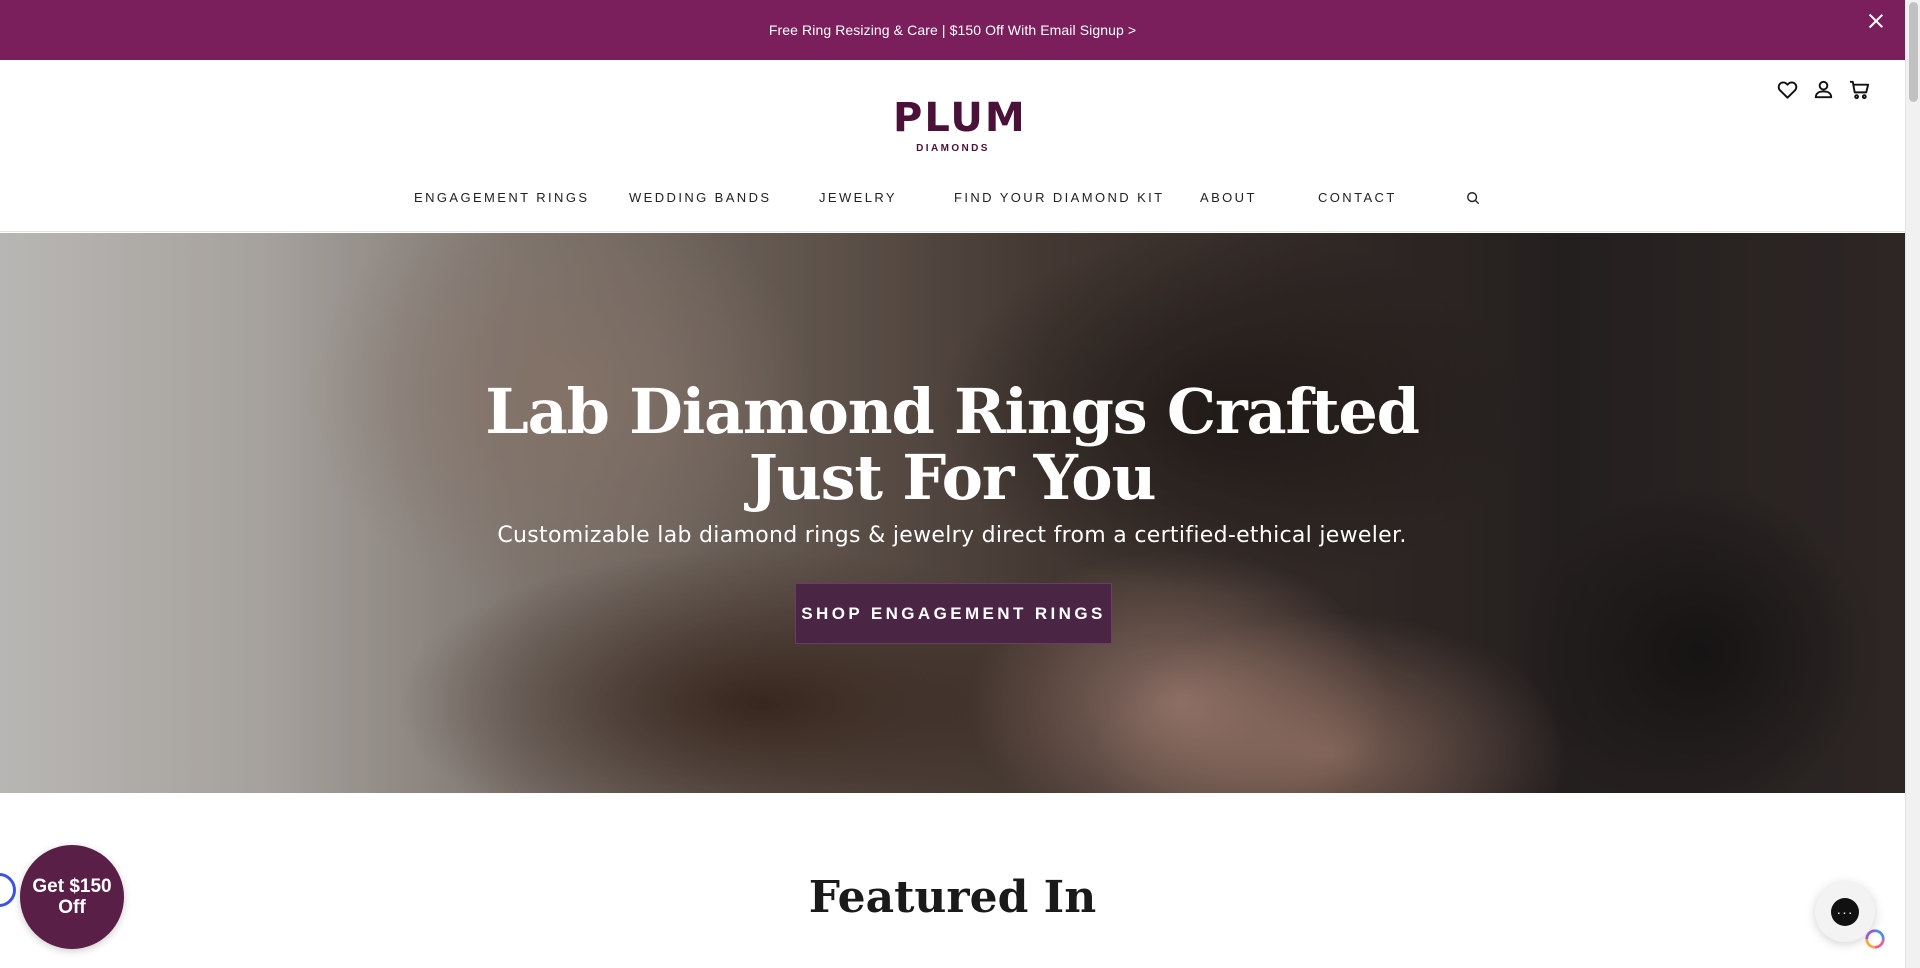 The height and width of the screenshot is (968, 1920). Describe the element at coordinates (1875, 939) in the screenshot. I see `recaptcha-icon` at that location.